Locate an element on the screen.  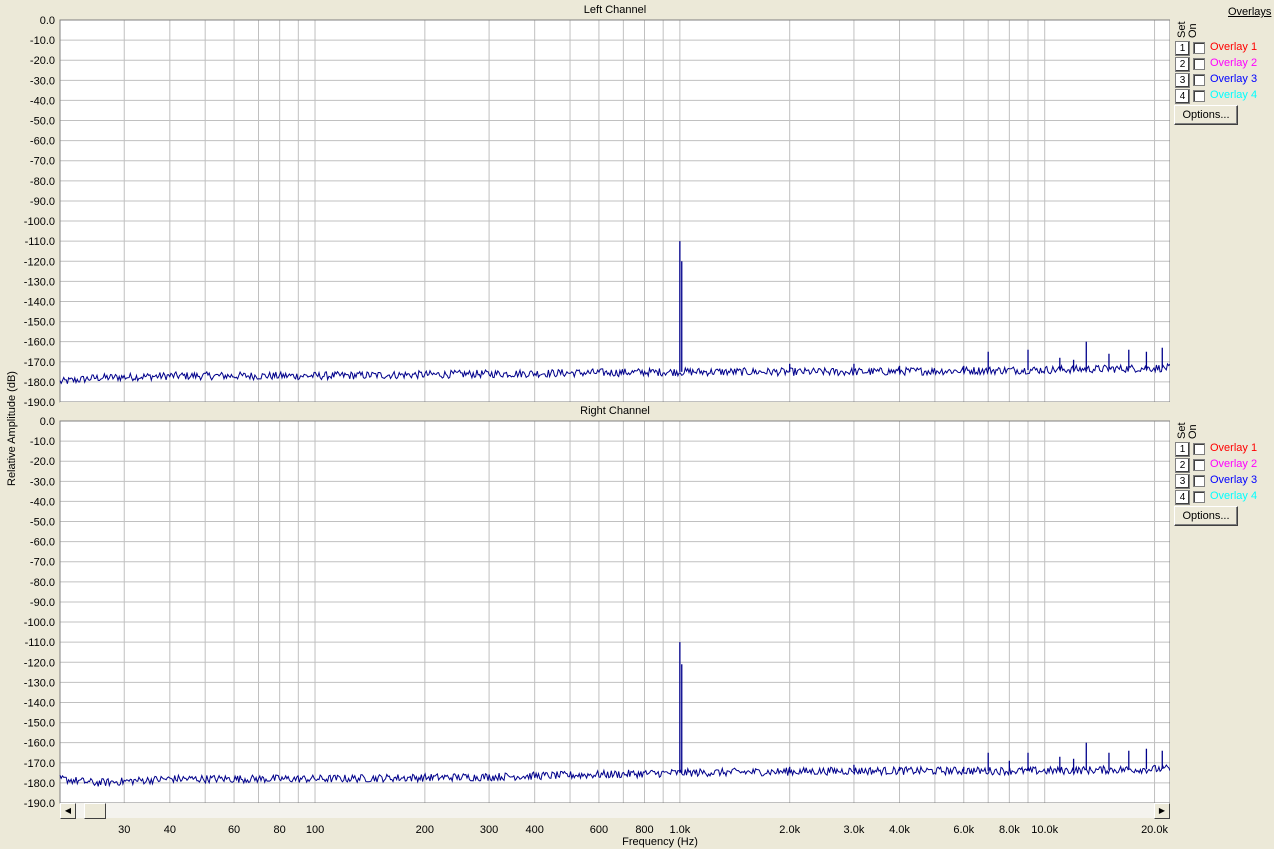
y-tick-label: -50.0 is located at coordinates (42, 523).